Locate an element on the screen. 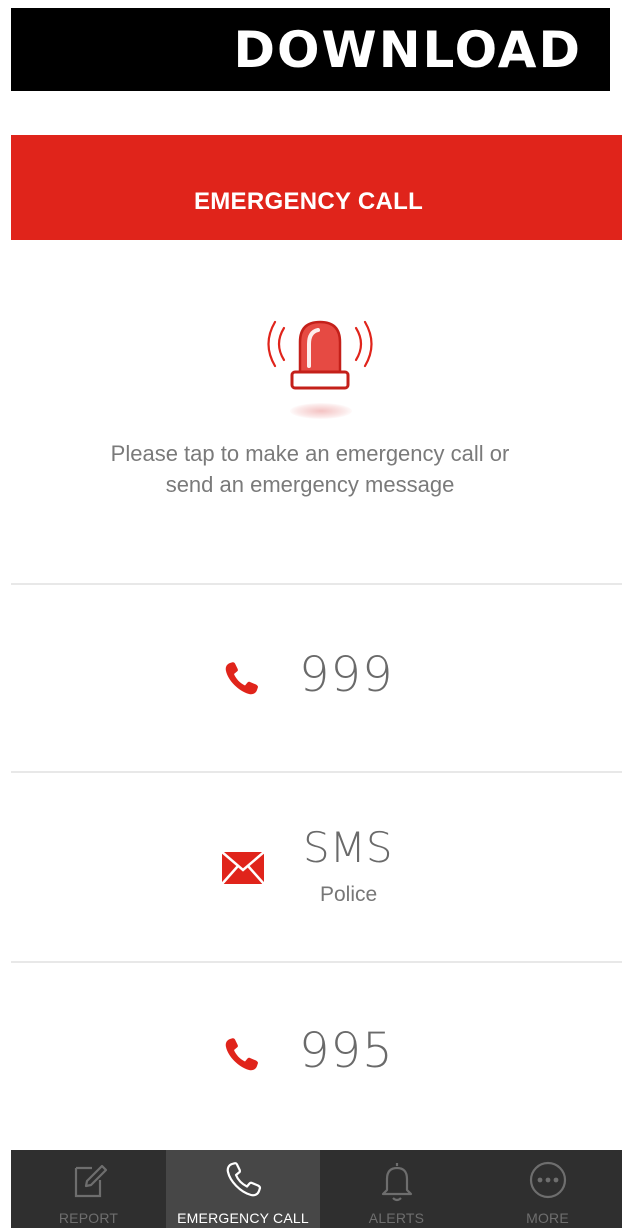 The height and width of the screenshot is (1228, 622). call-999-button: 999 is located at coordinates (316, 678).